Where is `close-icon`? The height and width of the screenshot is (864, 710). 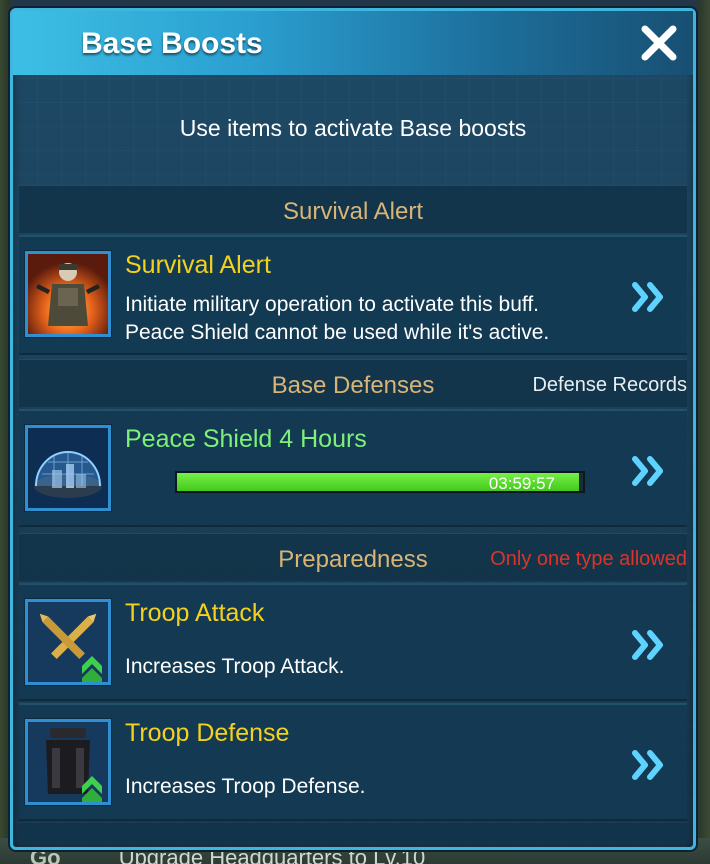 close-icon is located at coordinates (659, 43).